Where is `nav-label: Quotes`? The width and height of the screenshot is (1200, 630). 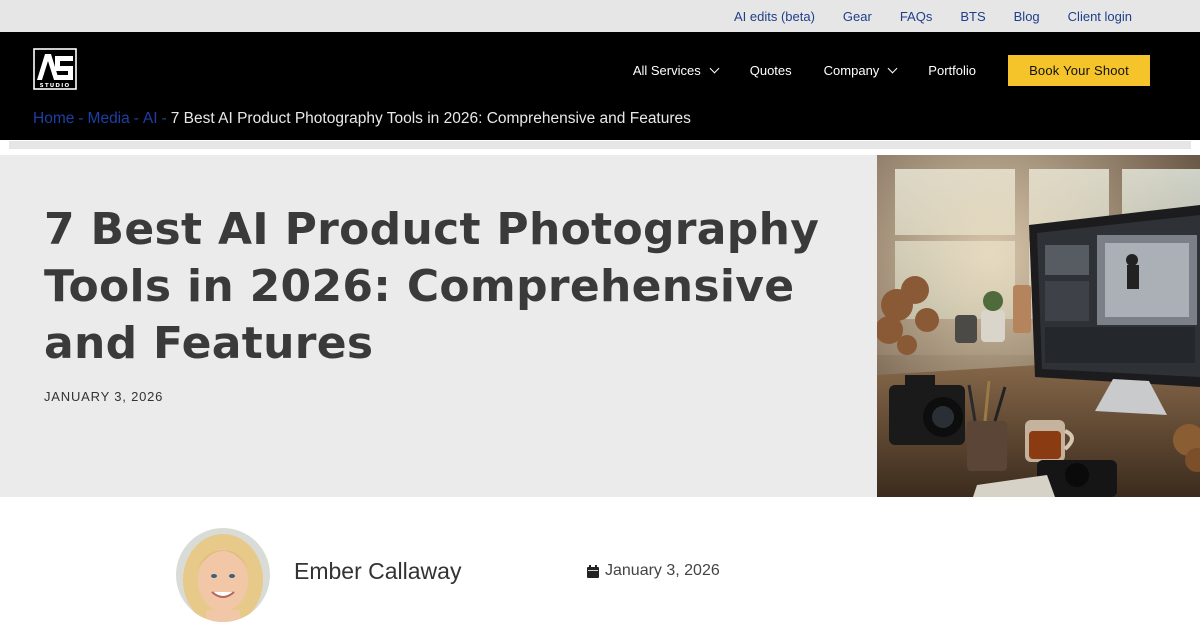
nav-label: Quotes is located at coordinates (770, 70).